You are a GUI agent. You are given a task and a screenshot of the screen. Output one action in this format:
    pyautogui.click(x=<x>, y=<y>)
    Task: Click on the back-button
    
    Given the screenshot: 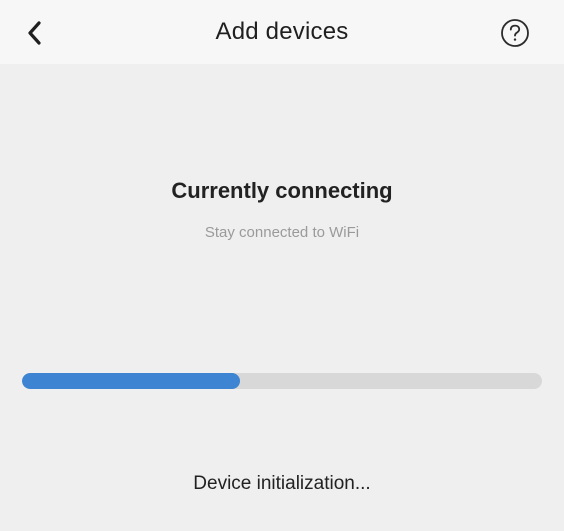 What is the action you would take?
    pyautogui.click(x=34, y=33)
    